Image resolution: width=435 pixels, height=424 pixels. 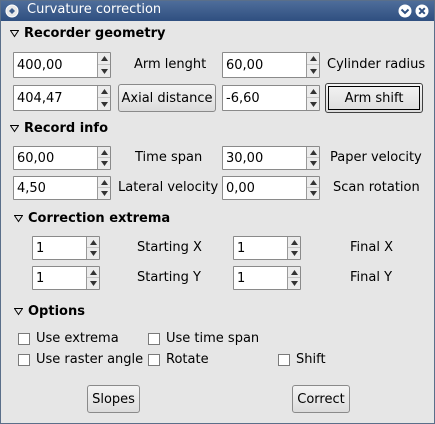 I want to click on lateral-velocity-label: Lateral velocity, so click(x=168, y=187).